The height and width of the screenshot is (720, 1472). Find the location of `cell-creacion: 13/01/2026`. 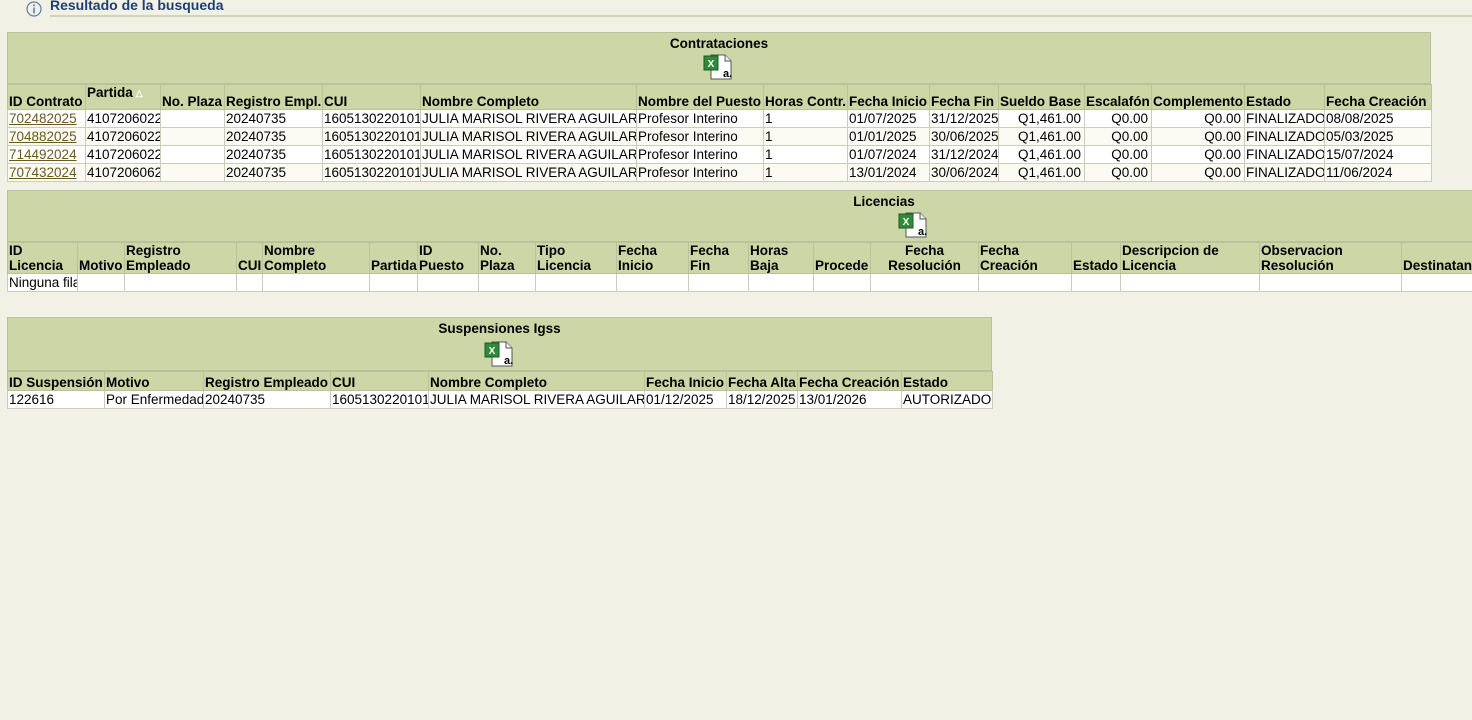

cell-creacion: 13/01/2026 is located at coordinates (849, 399).